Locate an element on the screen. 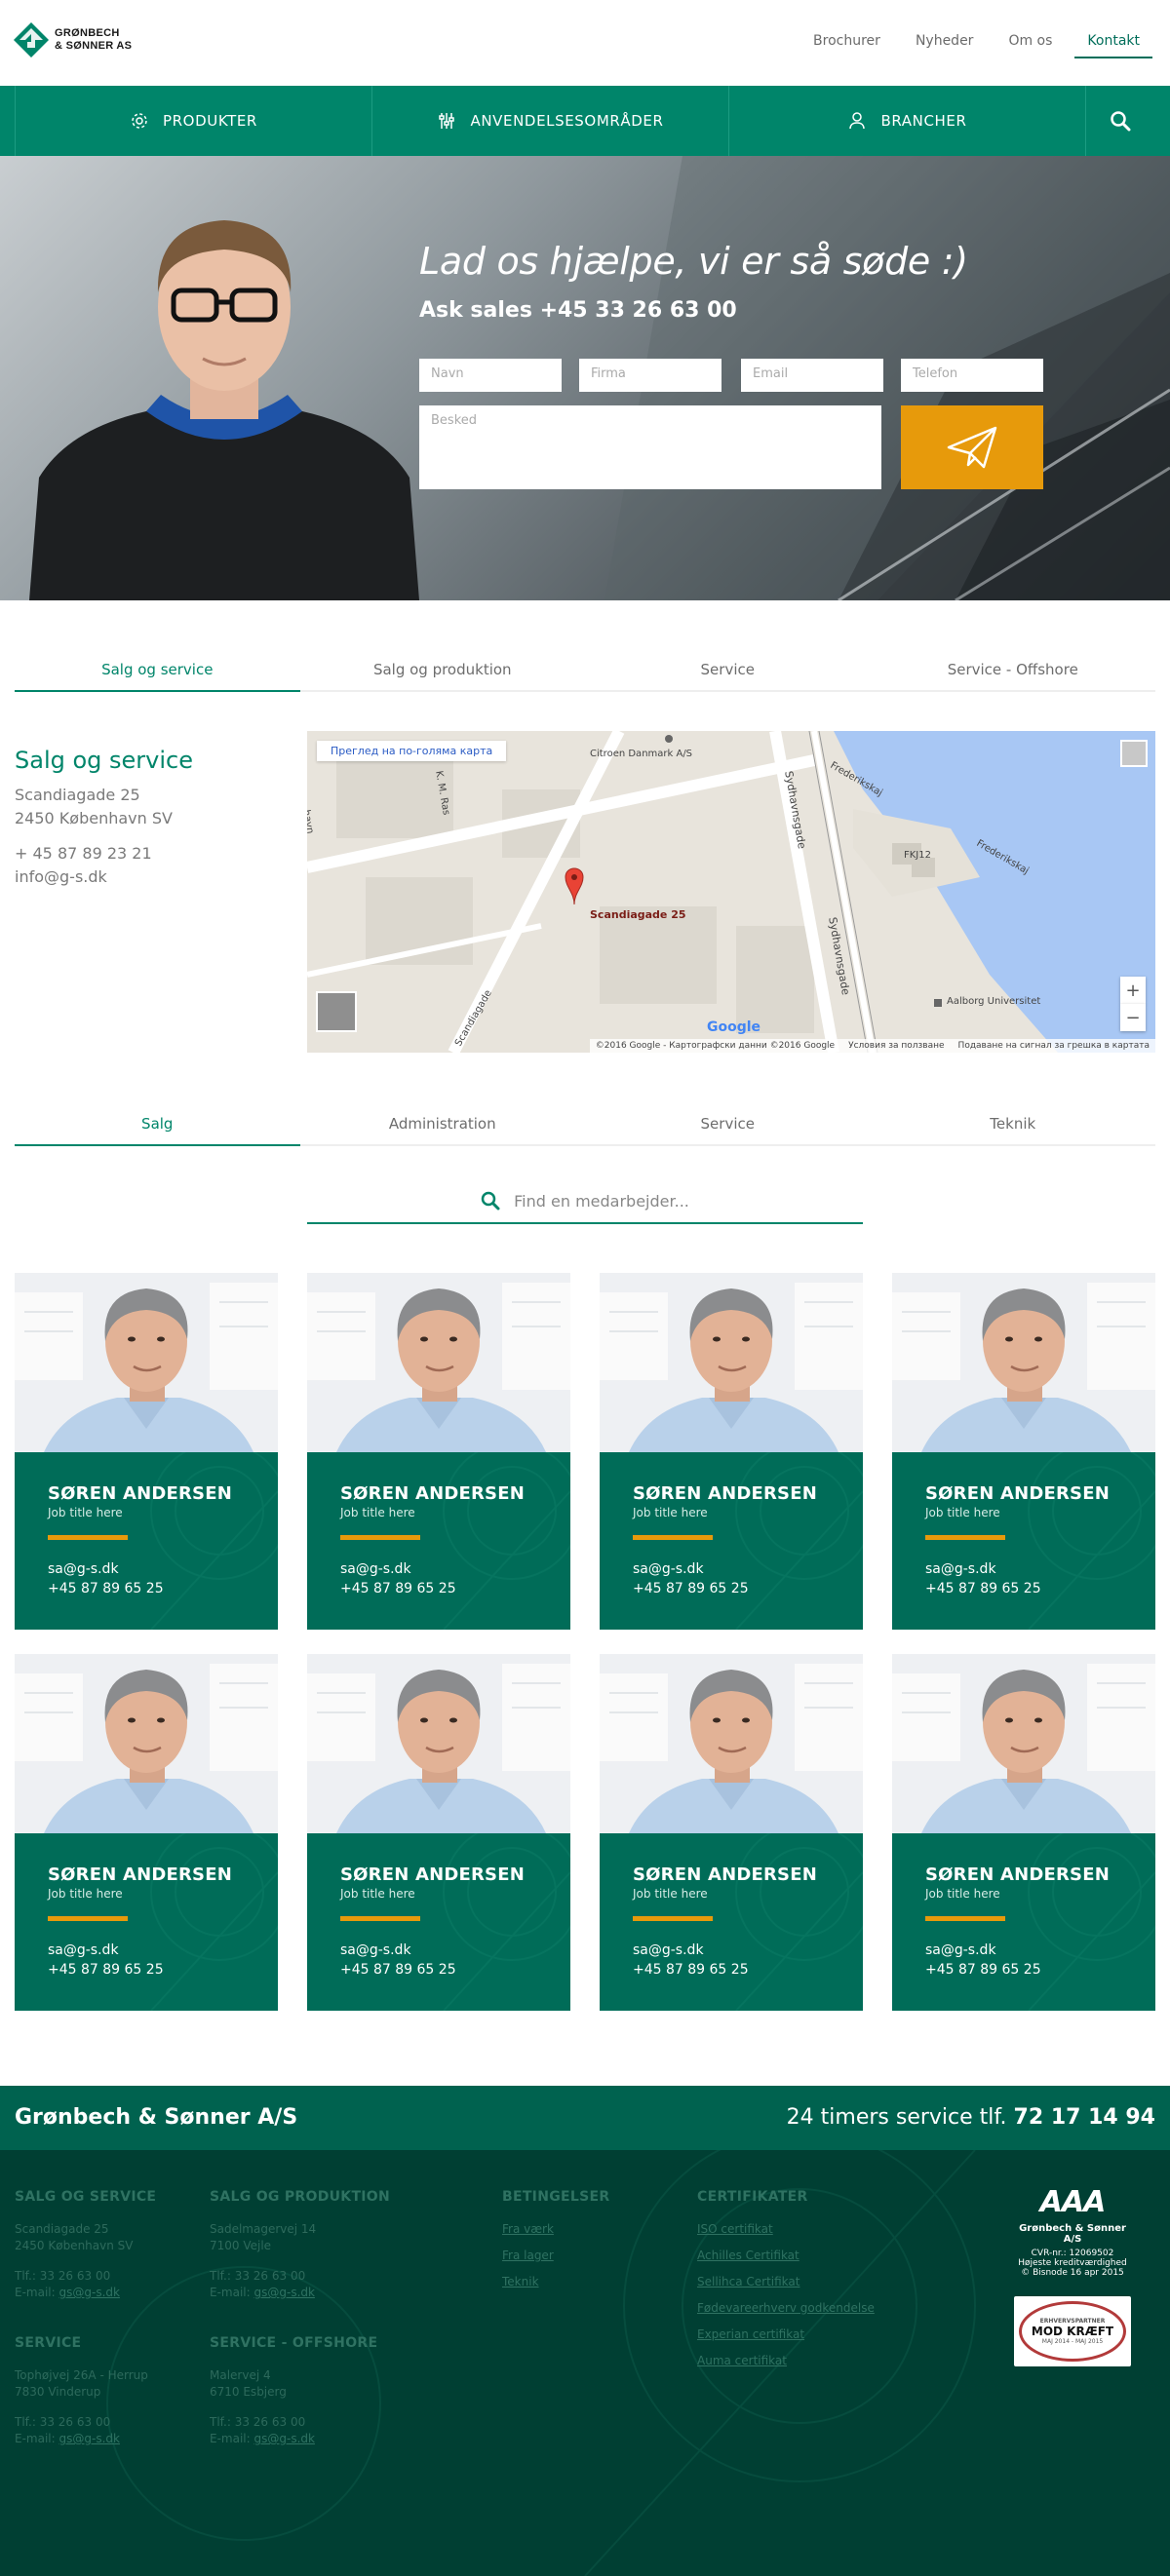 Image resolution: width=1170 pixels, height=2576 pixels. message-field: Besked is located at coordinates (650, 447).